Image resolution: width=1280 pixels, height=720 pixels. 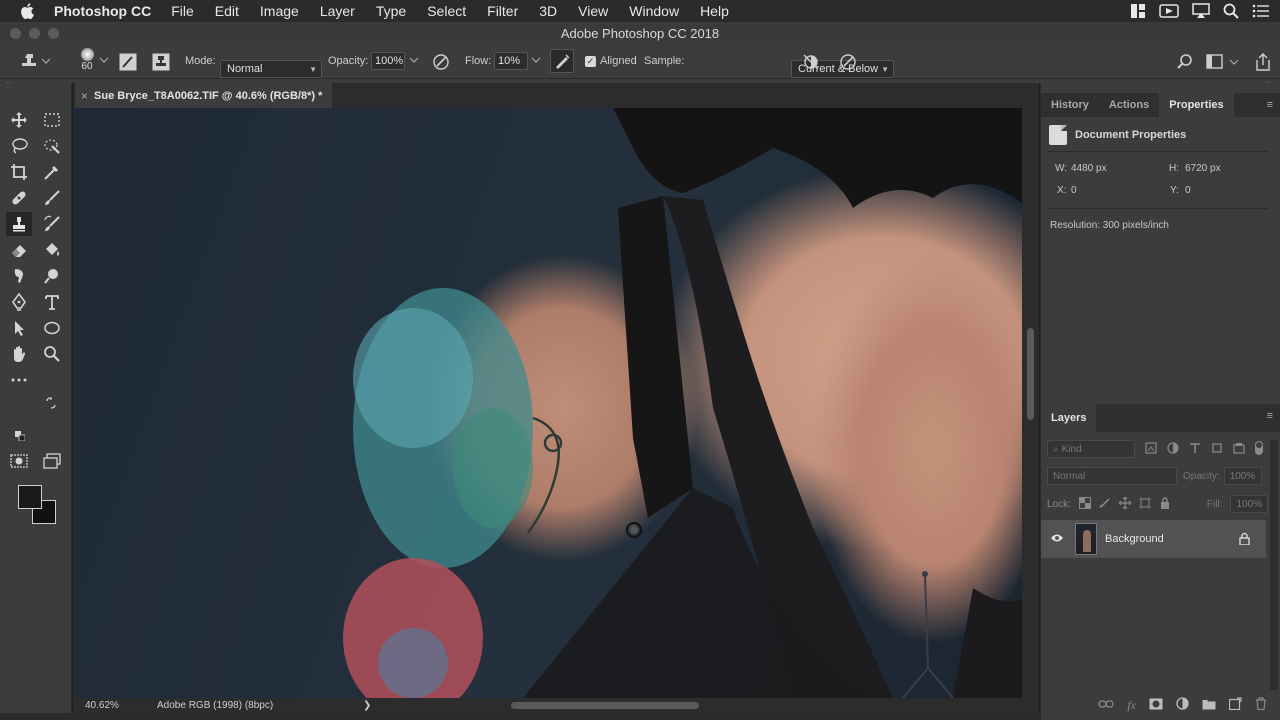 I want to click on window-tile-icon, so click(x=1138, y=11).